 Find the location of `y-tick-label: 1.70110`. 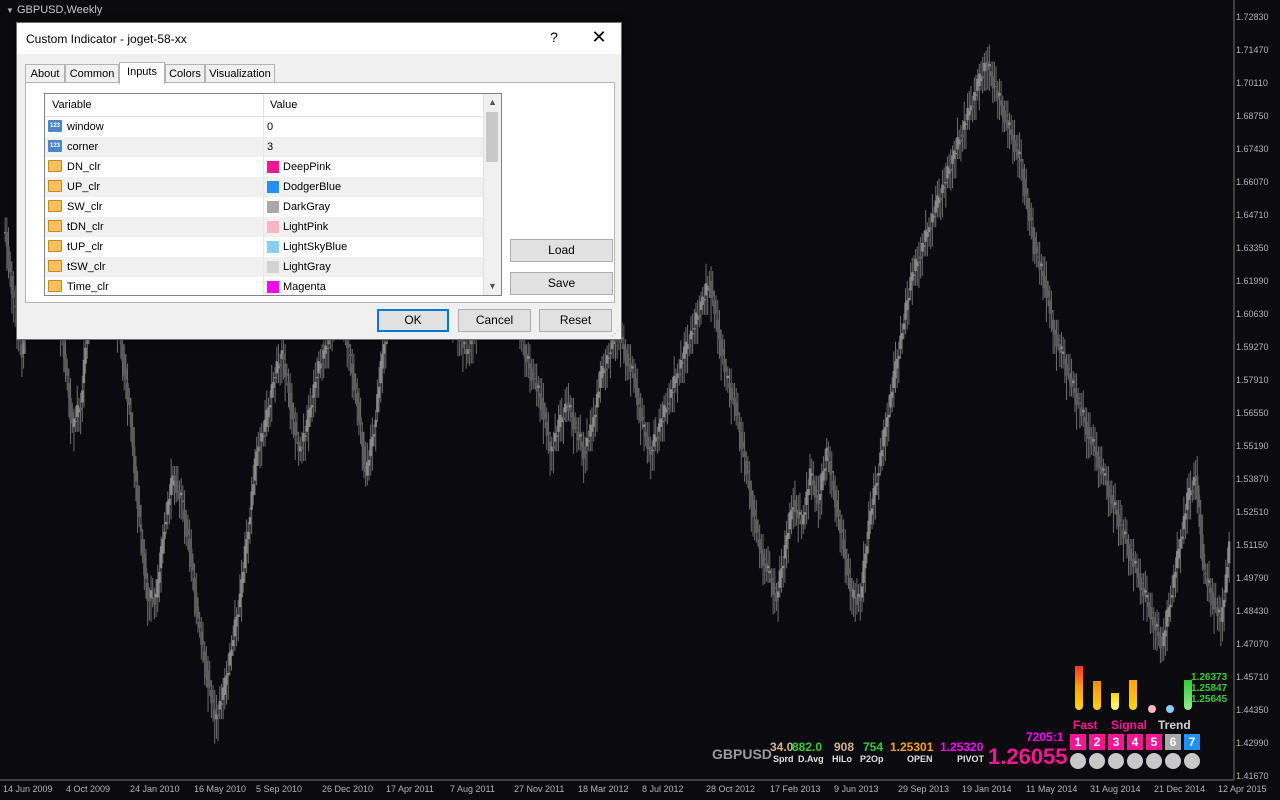

y-tick-label: 1.70110 is located at coordinates (1252, 83).